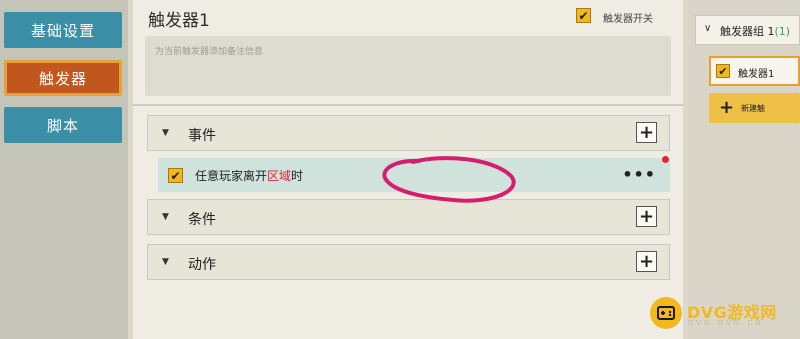 This screenshot has width=800, height=339. I want to click on trigger-group-count: (1), so click(782, 31).